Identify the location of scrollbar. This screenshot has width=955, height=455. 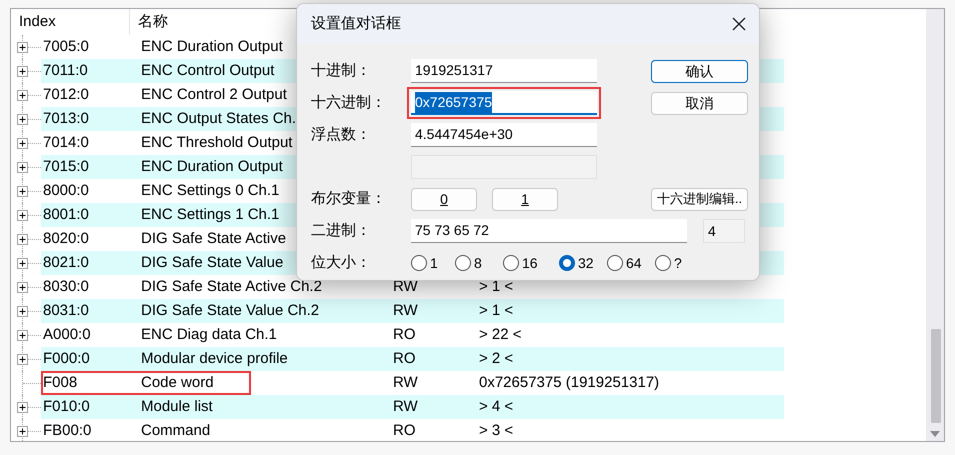
(935, 225).